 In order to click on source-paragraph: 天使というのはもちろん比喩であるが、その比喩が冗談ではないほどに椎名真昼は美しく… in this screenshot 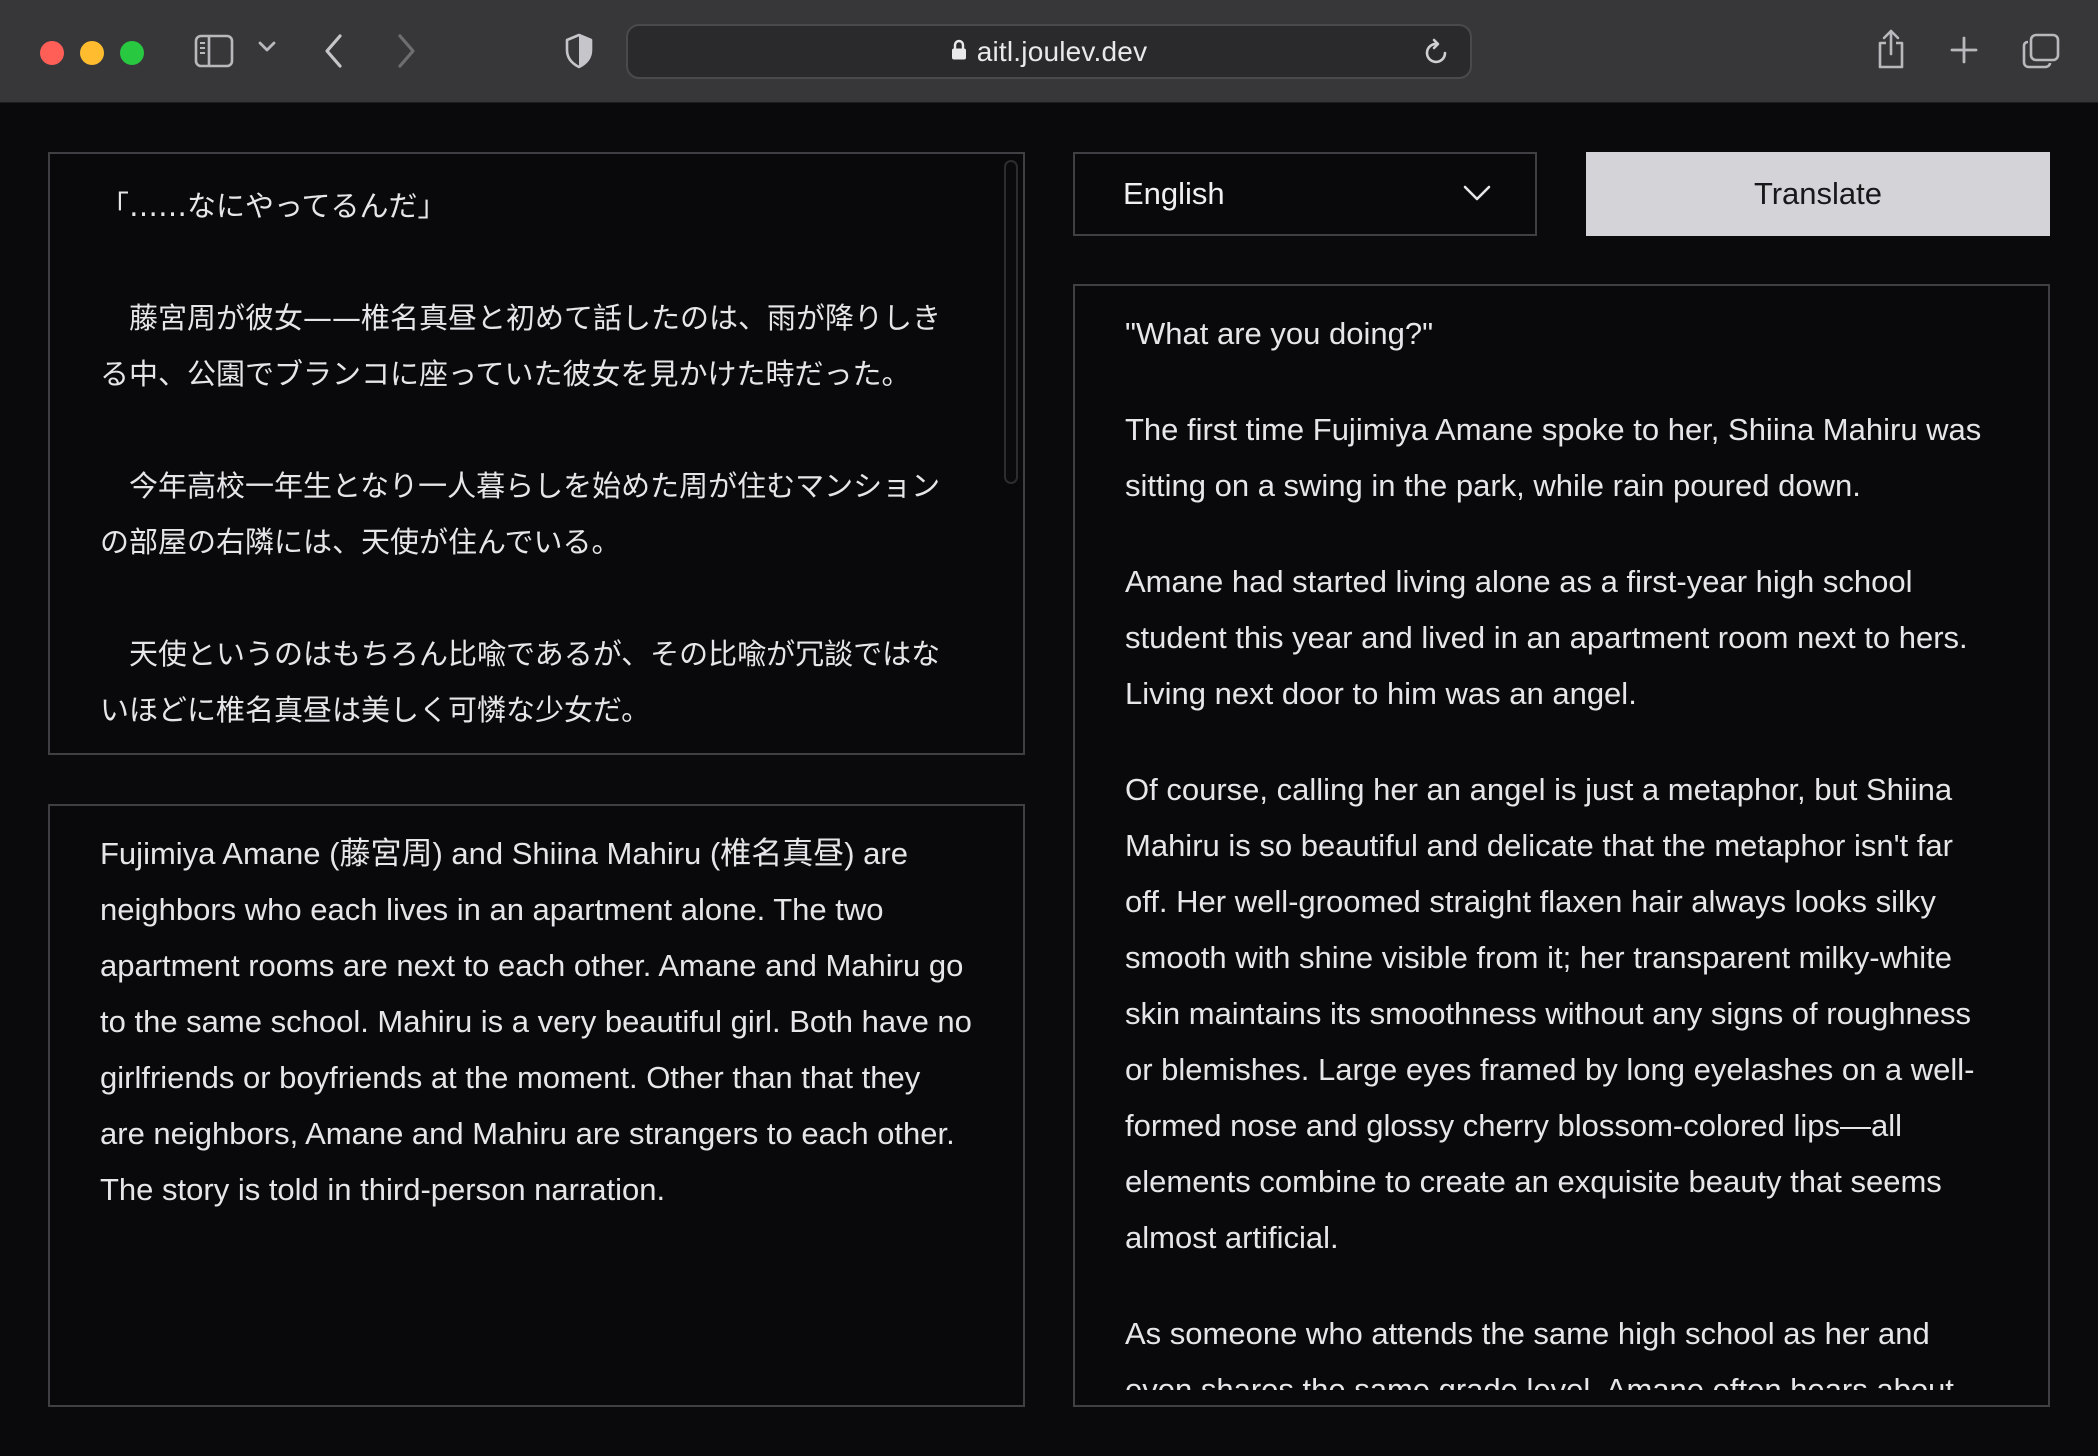, I will do `click(520, 682)`.